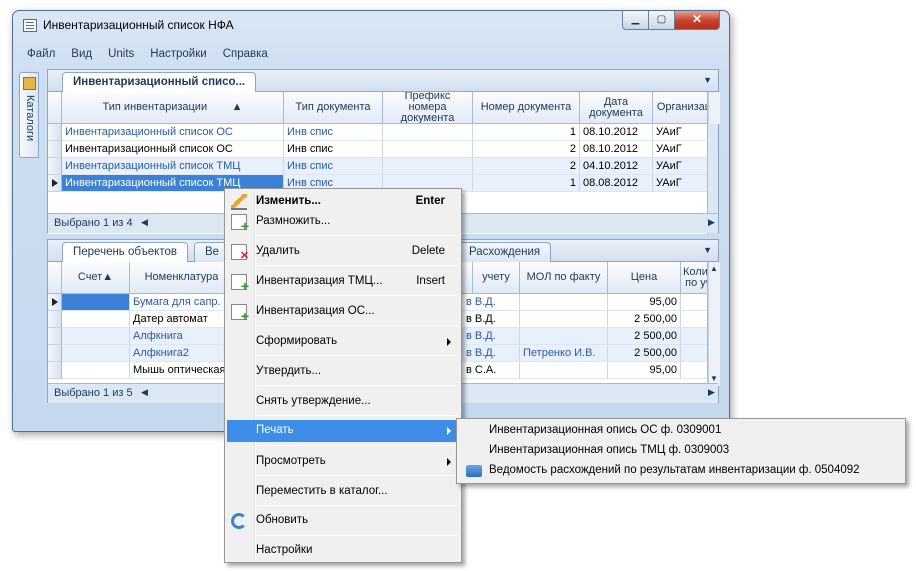  What do you see at coordinates (343, 252) in the screenshot?
I see `menu-item-delete: Удалить Delete` at bounding box center [343, 252].